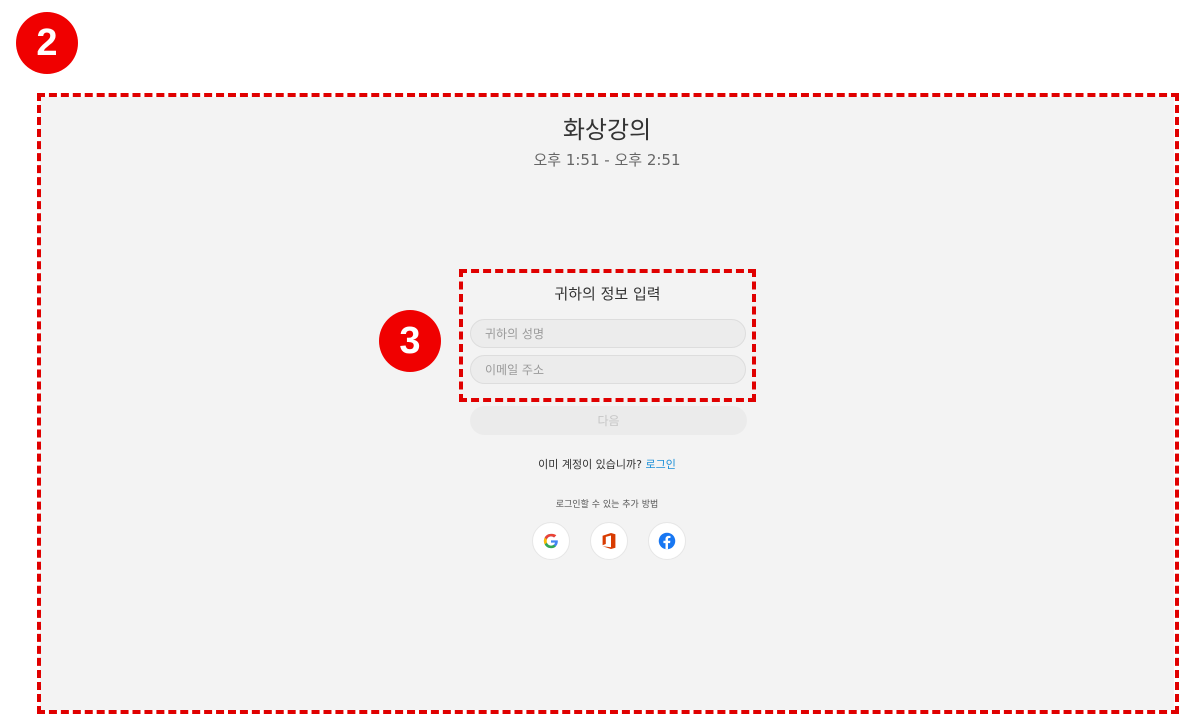 This screenshot has width=1191, height=714. I want to click on login-link: 로그인, so click(661, 464).